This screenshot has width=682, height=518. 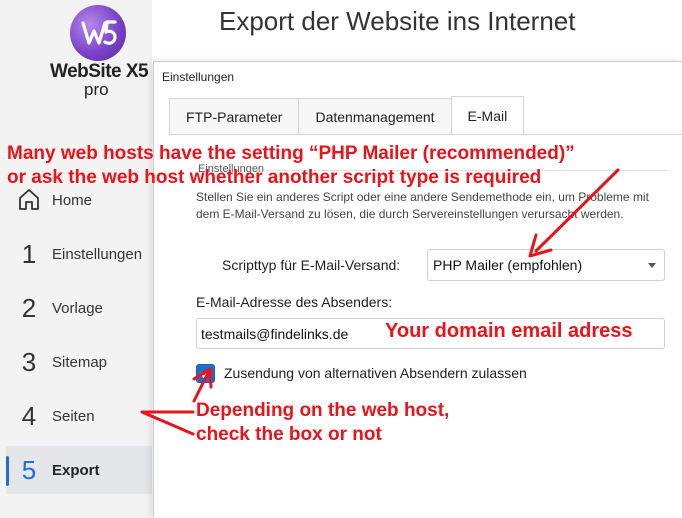 I want to click on sender-email-label: E-Mail-Adresse des Absenders:, so click(x=294, y=302).